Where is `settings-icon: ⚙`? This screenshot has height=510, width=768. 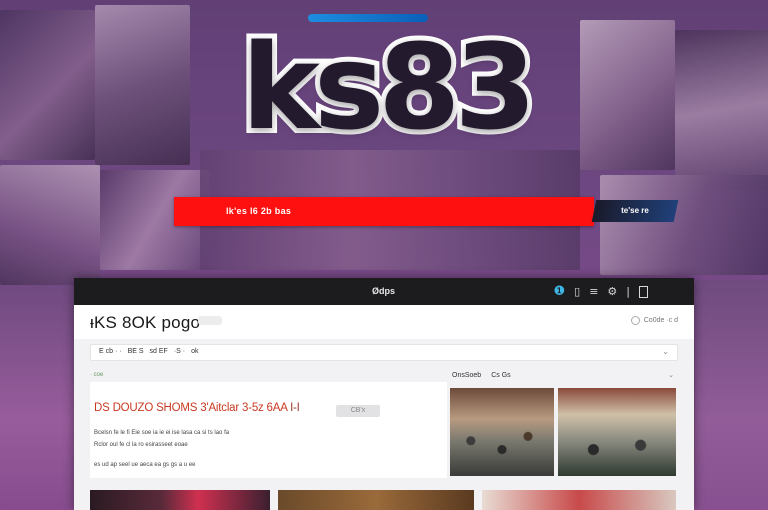
settings-icon: ⚙ is located at coordinates (612, 291).